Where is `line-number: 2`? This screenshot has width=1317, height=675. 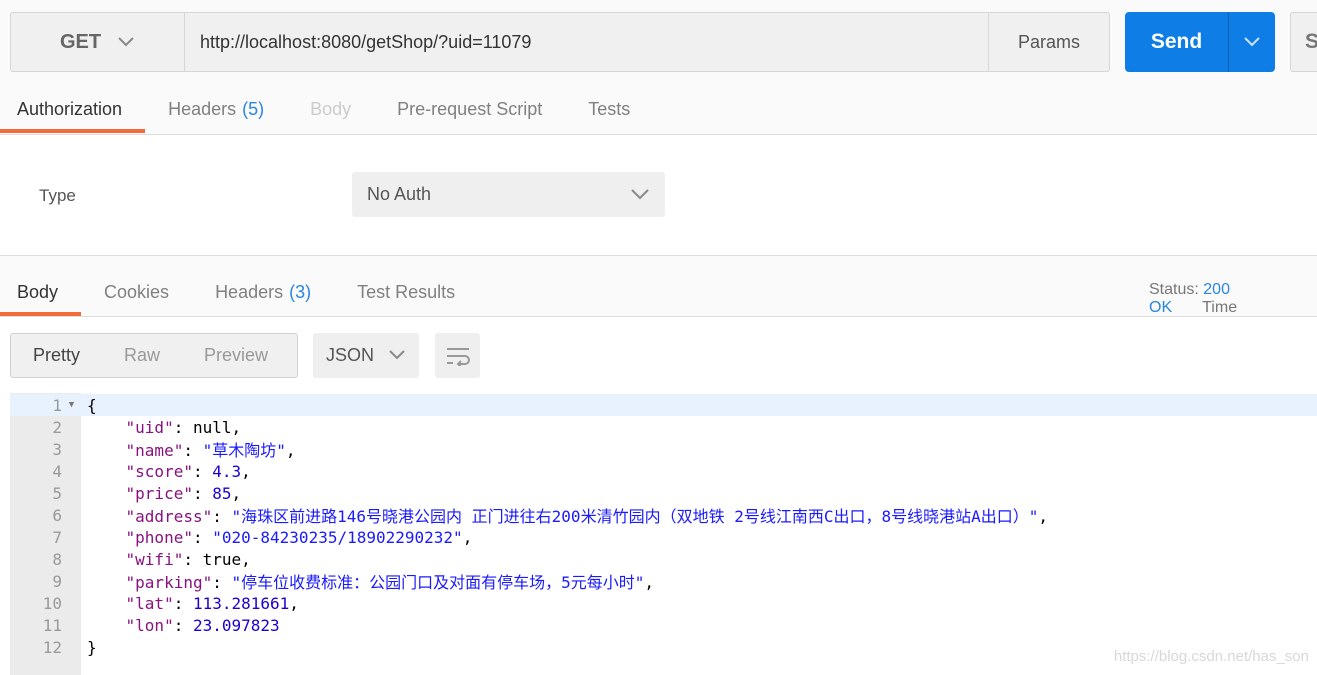
line-number: 2 is located at coordinates (57, 427).